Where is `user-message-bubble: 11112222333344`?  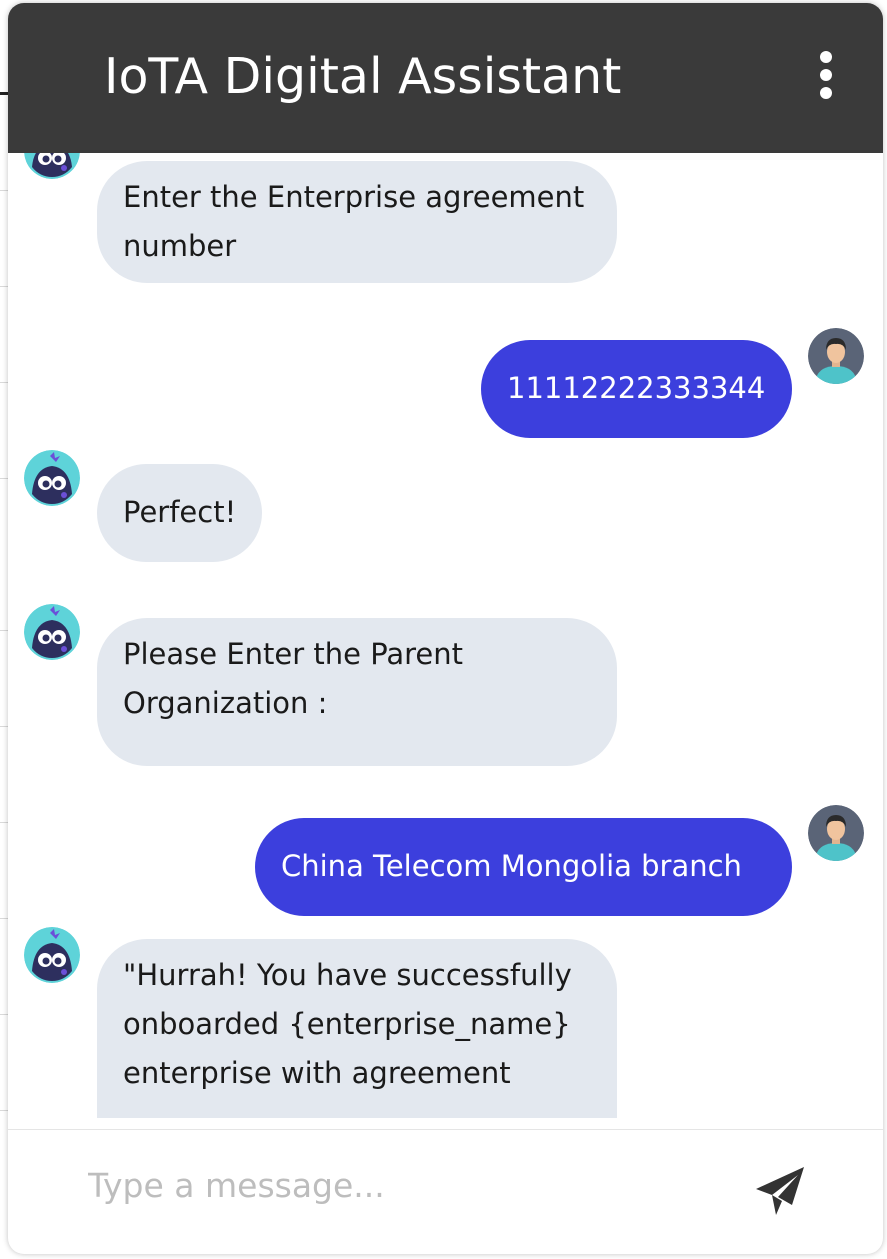
user-message-bubble: 11112222333344 is located at coordinates (636, 389).